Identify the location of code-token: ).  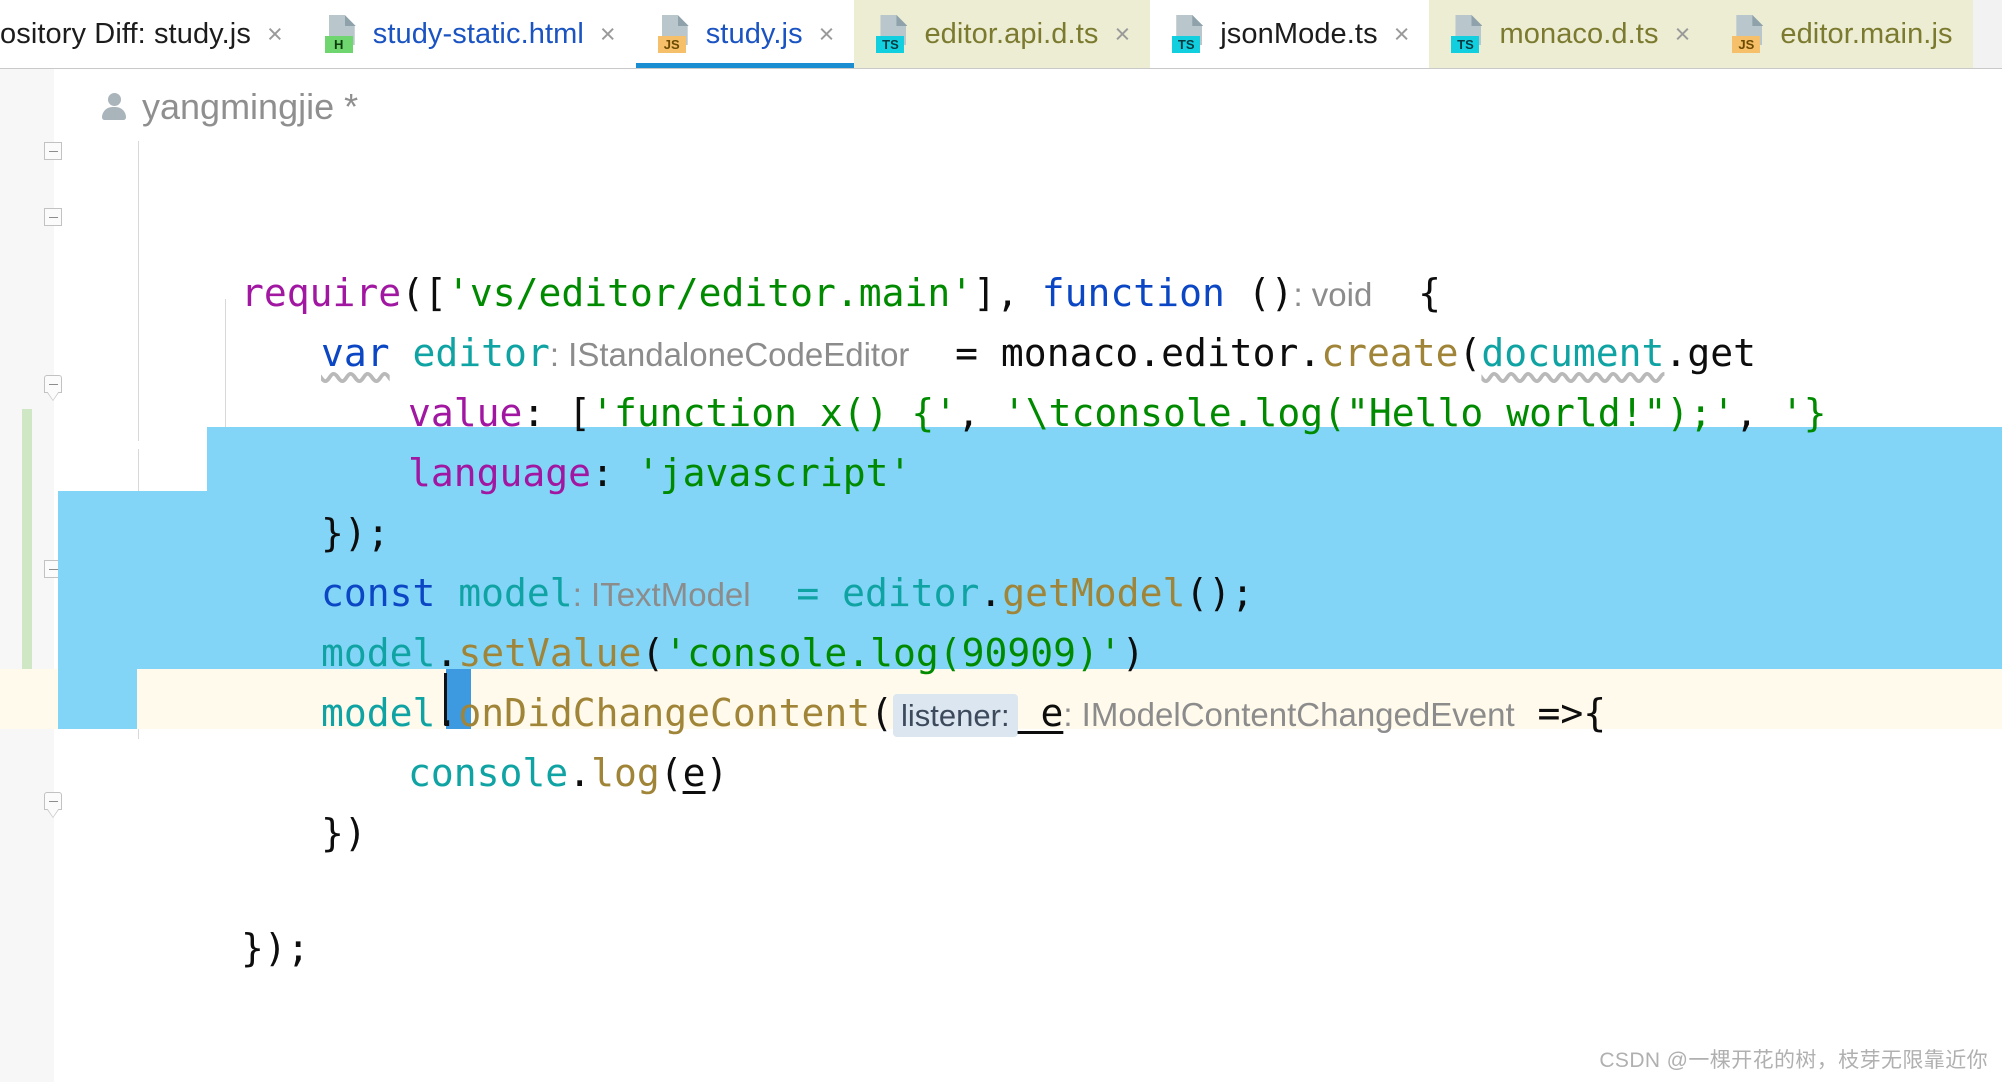
(717, 773).